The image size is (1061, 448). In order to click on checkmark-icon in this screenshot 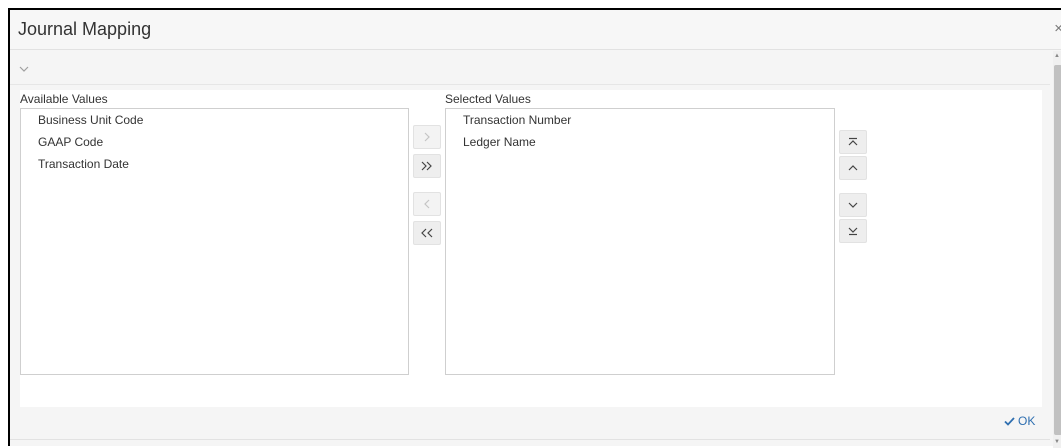, I will do `click(1009, 421)`.